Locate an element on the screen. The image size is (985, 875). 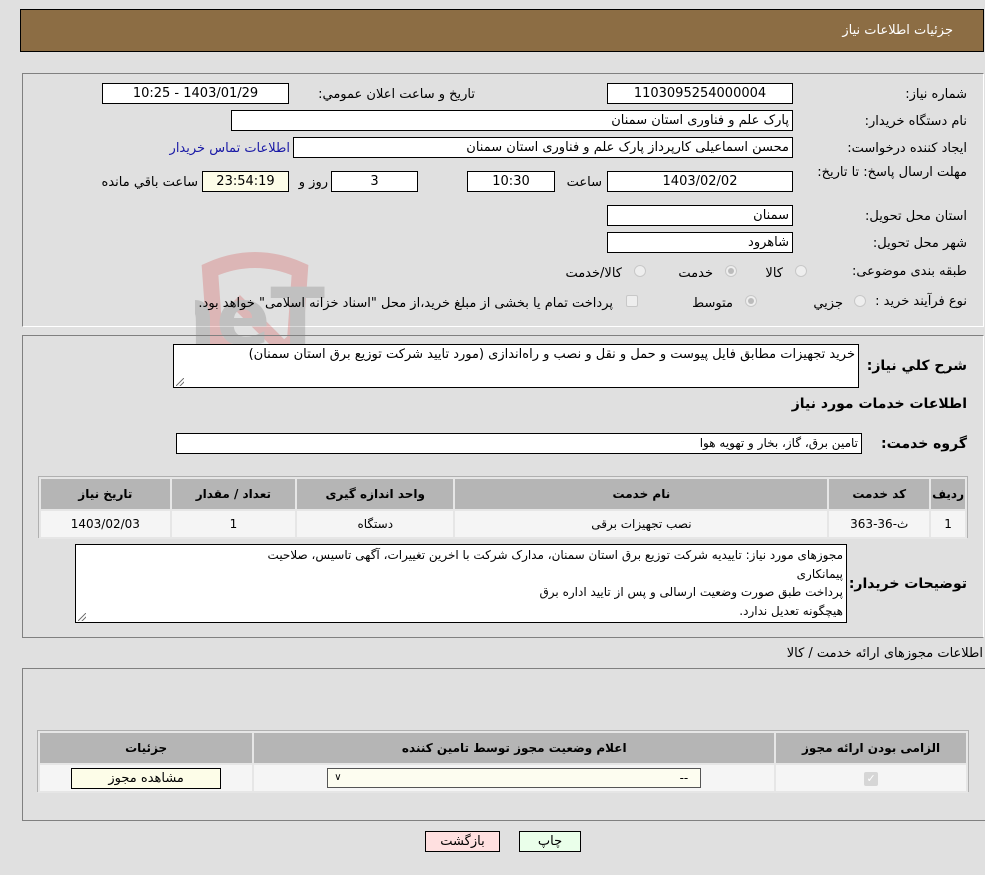
col-need-date: تاریخ نیاز is located at coordinates (105, 494).